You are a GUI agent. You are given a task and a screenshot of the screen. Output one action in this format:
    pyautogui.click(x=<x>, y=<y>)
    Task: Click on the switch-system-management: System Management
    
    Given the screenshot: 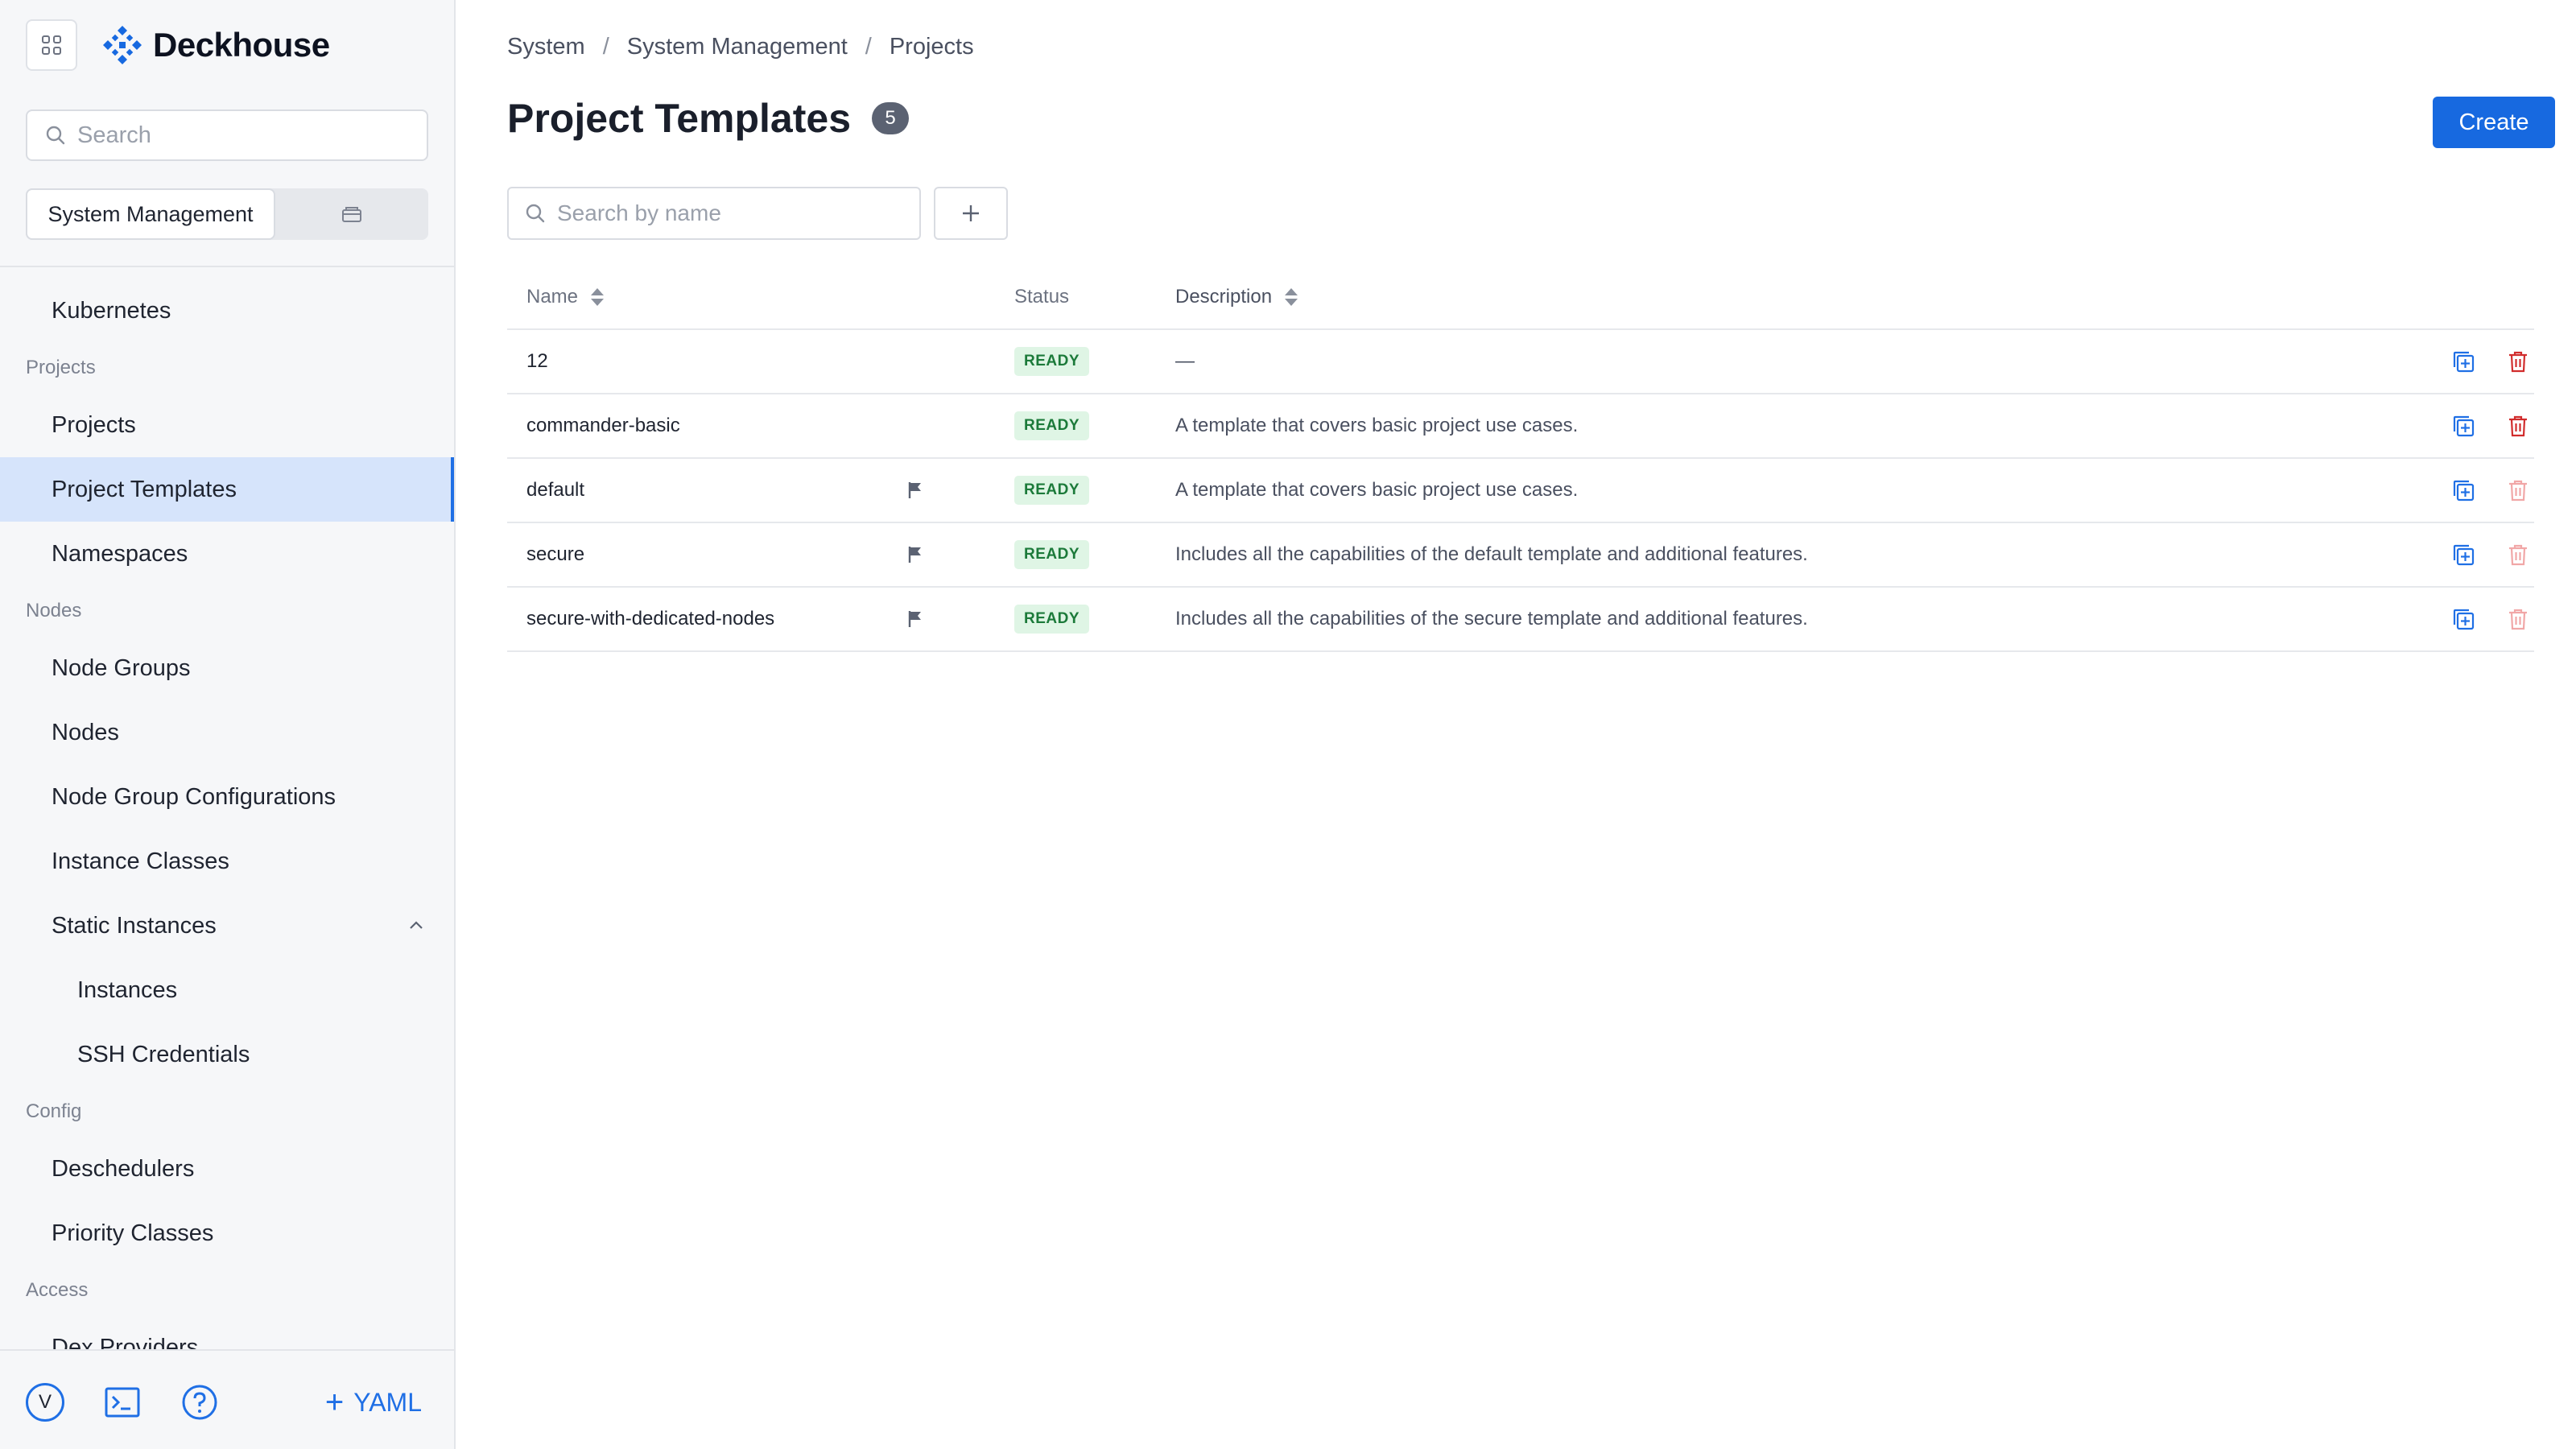 What is the action you would take?
    pyautogui.click(x=150, y=214)
    